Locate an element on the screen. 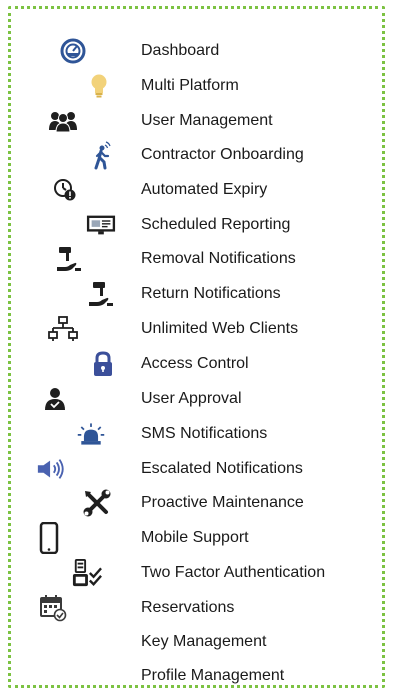 The image size is (393, 696). feature-label: Two Factor Authentication is located at coordinates (233, 572).